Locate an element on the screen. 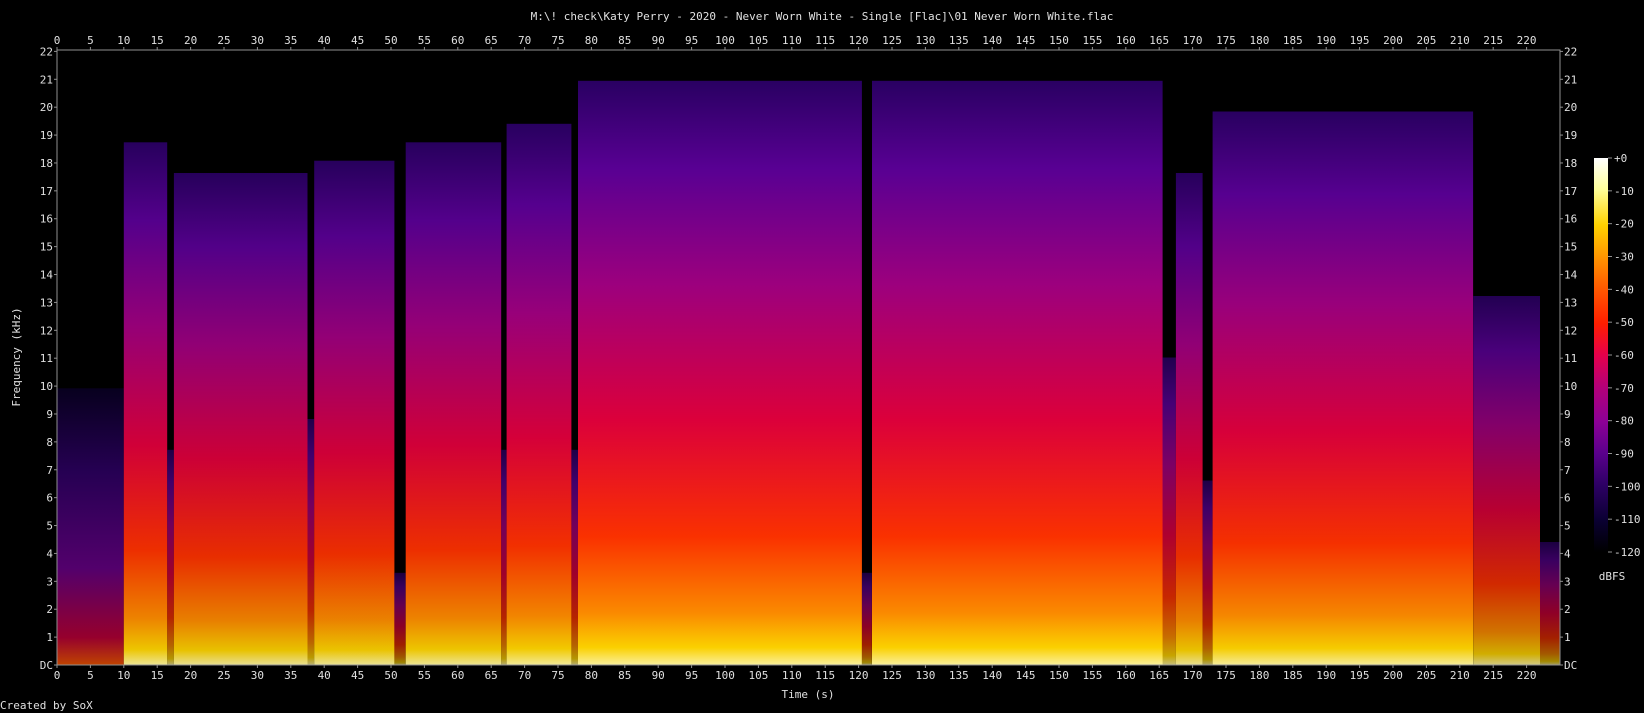  x-tick-label: 165 is located at coordinates (1159, 675).